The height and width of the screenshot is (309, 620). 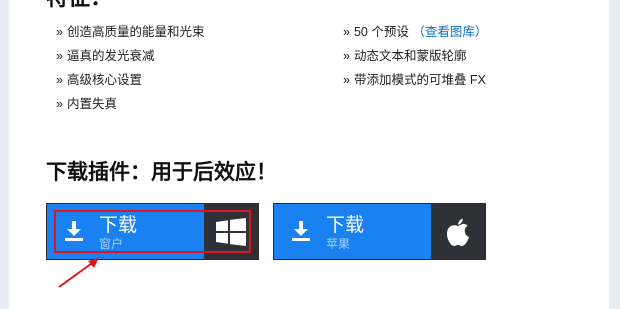 What do you see at coordinates (79, 4) in the screenshot?
I see `features-heading: 特征：` at bounding box center [79, 4].